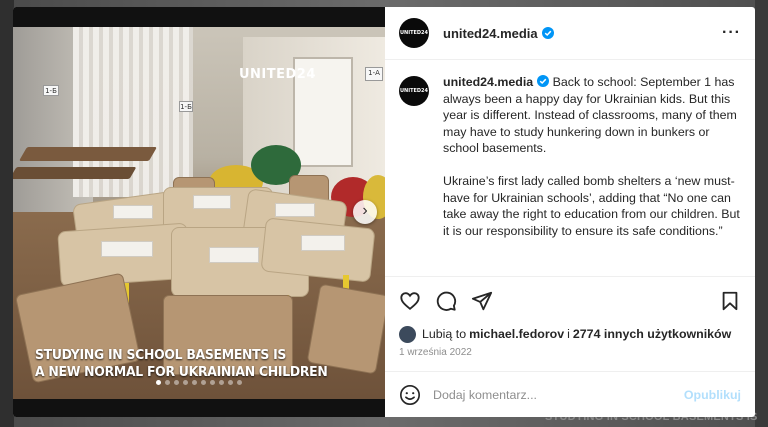  What do you see at coordinates (407, 334) in the screenshot?
I see `liker-avatar` at bounding box center [407, 334].